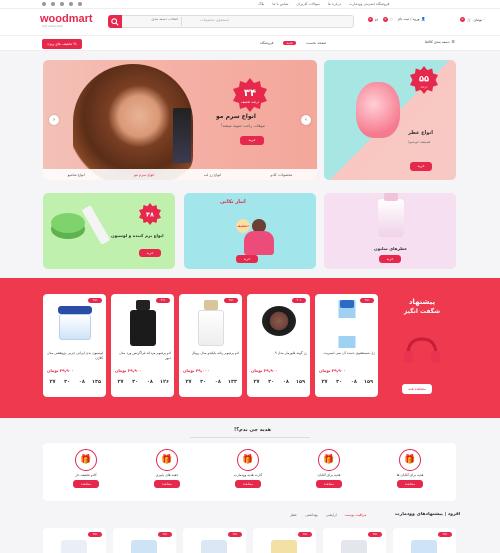 This screenshot has width=500, height=553. I want to click on aparat-icon, so click(53, 4).